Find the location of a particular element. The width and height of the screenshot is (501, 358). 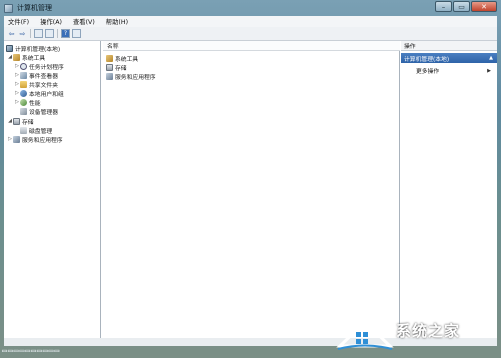

tree-item-event-viewer: ▷ 事件查看器 is located at coordinates (36, 75).